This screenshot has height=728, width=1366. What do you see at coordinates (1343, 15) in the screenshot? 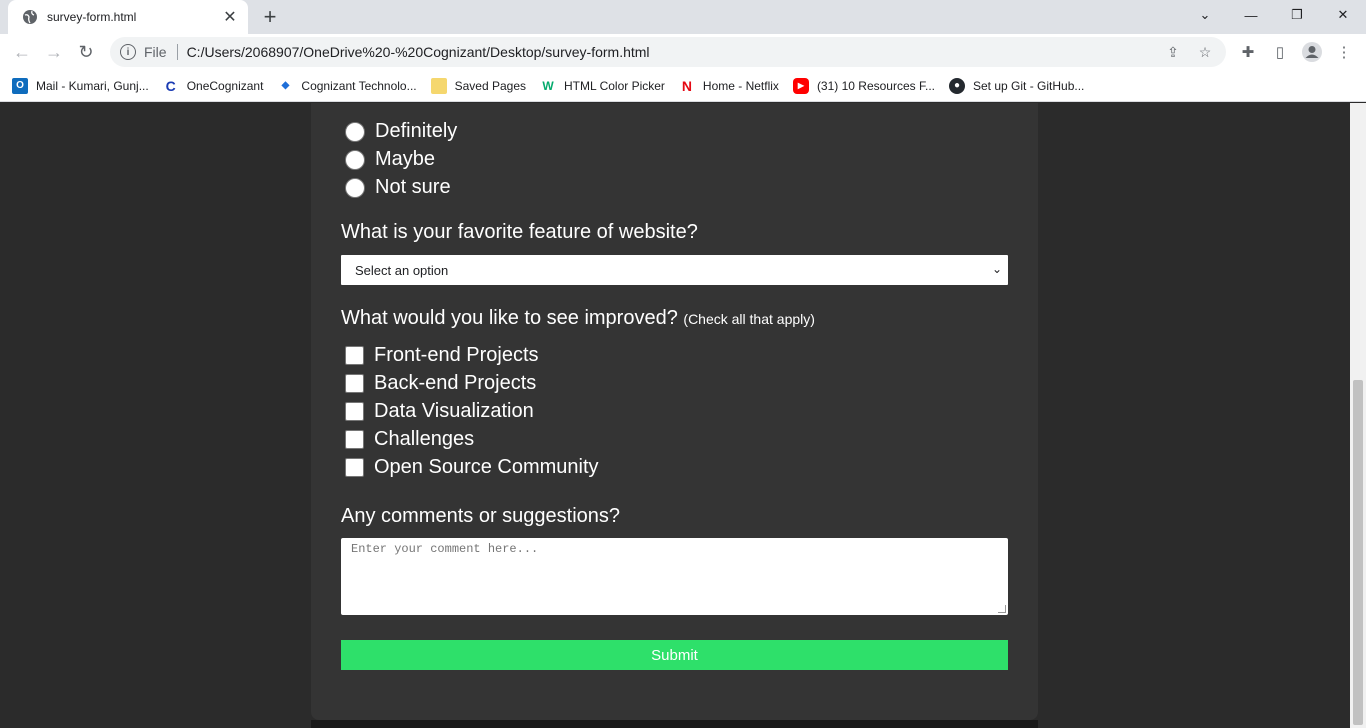
I see `window-close-icon: ✕` at bounding box center [1343, 15].